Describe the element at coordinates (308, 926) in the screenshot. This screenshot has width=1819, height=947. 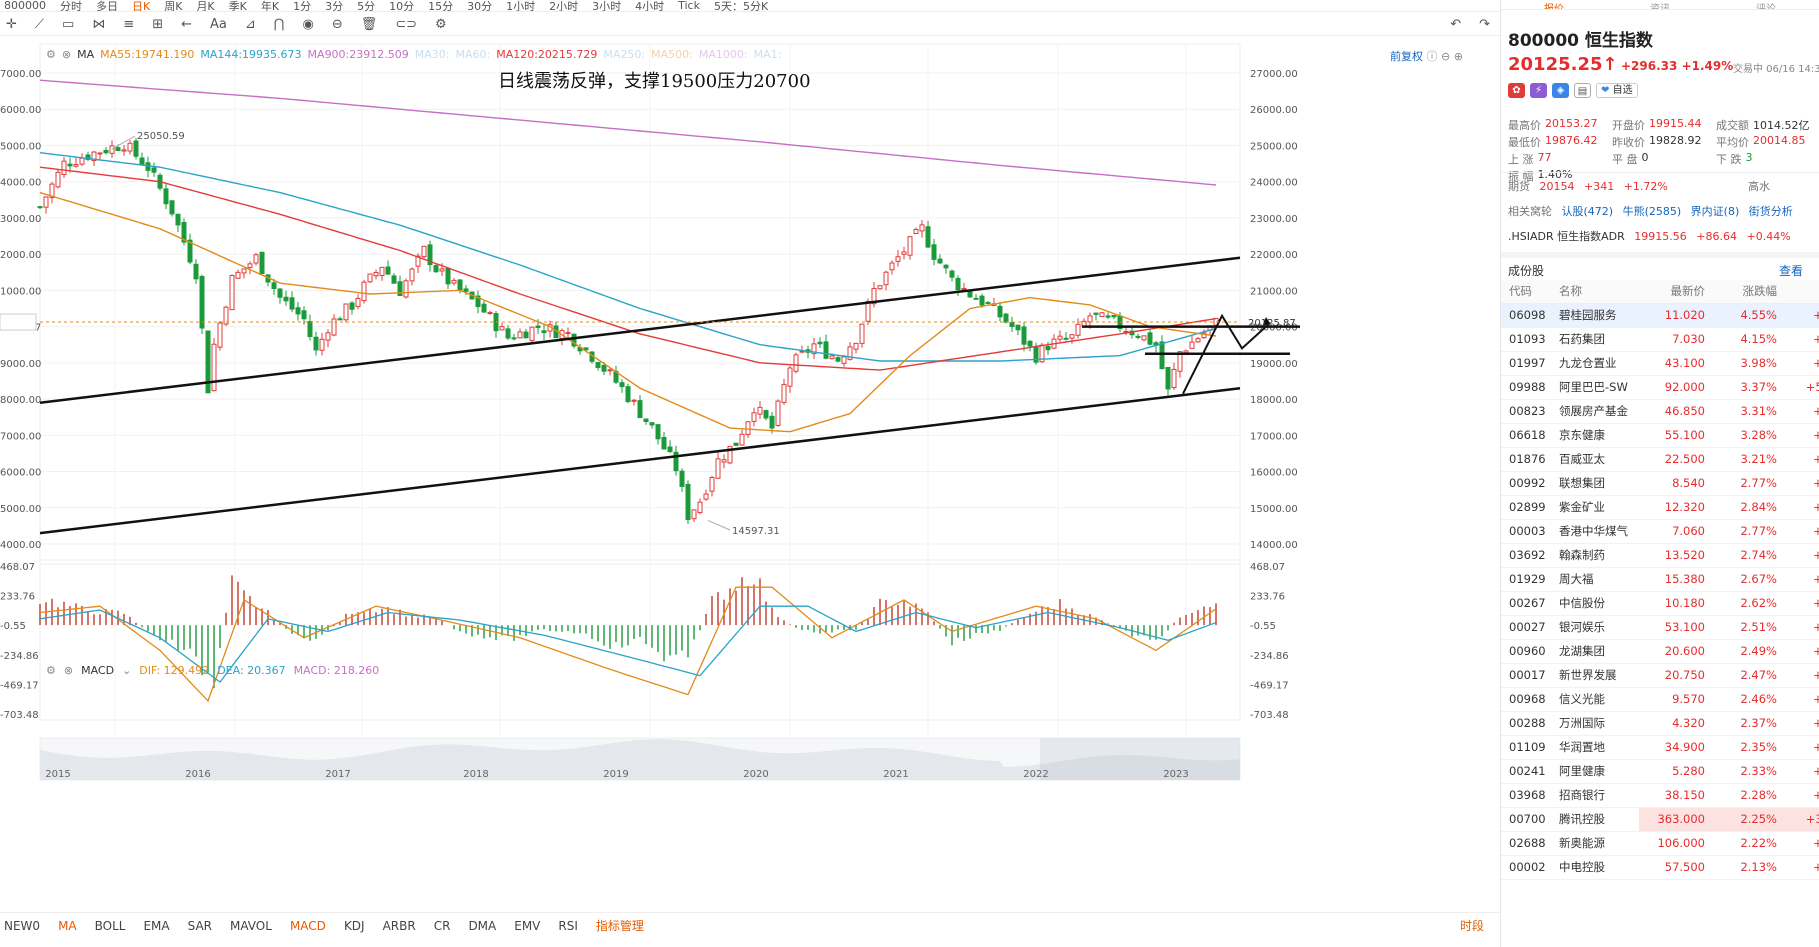
I see `indicator-tab-6: MACD` at that location.